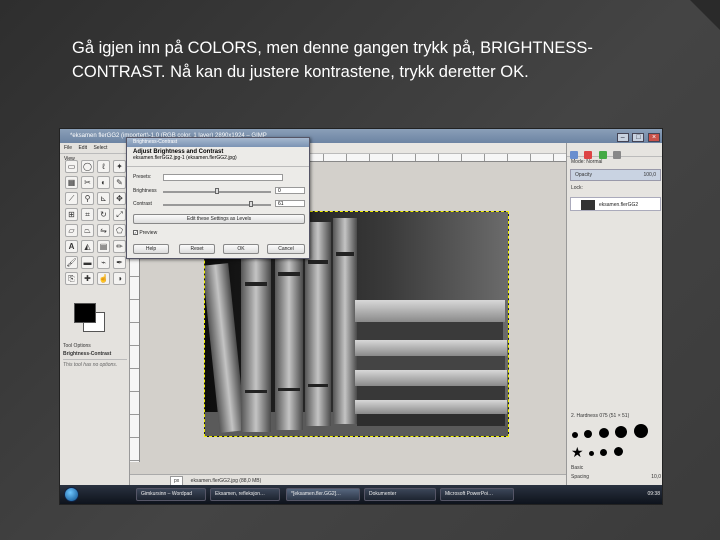  I want to click on color-select-tool-icon: ▦, so click(71, 182).